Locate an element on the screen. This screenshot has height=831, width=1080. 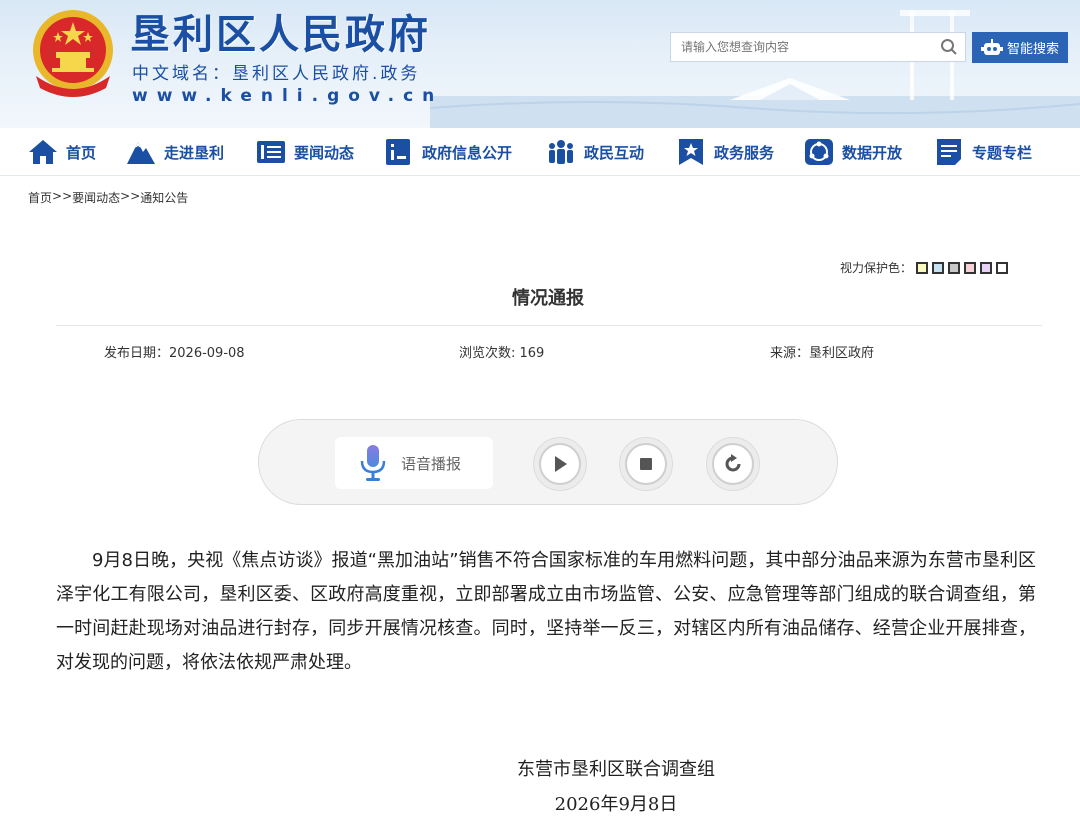
website-domain: www.kenli.gov.cn is located at coordinates (288, 96).